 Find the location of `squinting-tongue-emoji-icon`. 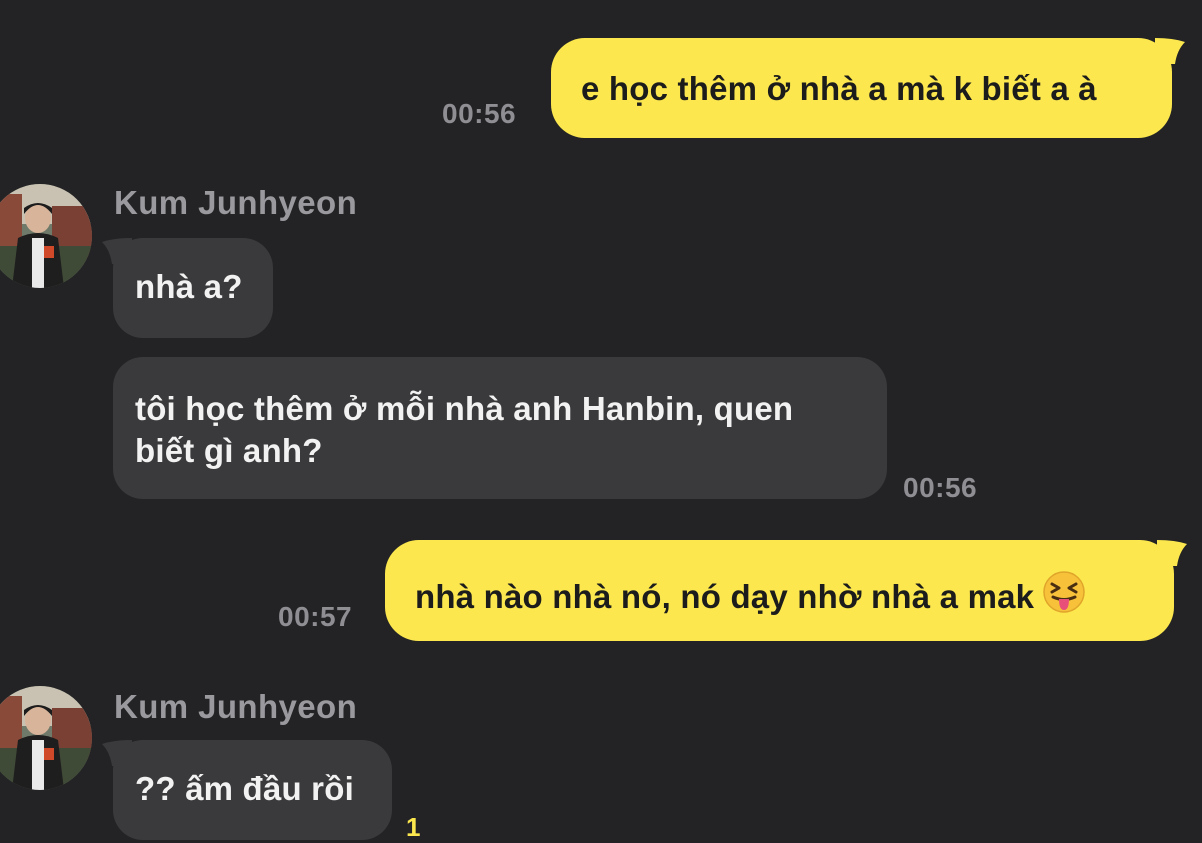

squinting-tongue-emoji-icon is located at coordinates (1064, 597).